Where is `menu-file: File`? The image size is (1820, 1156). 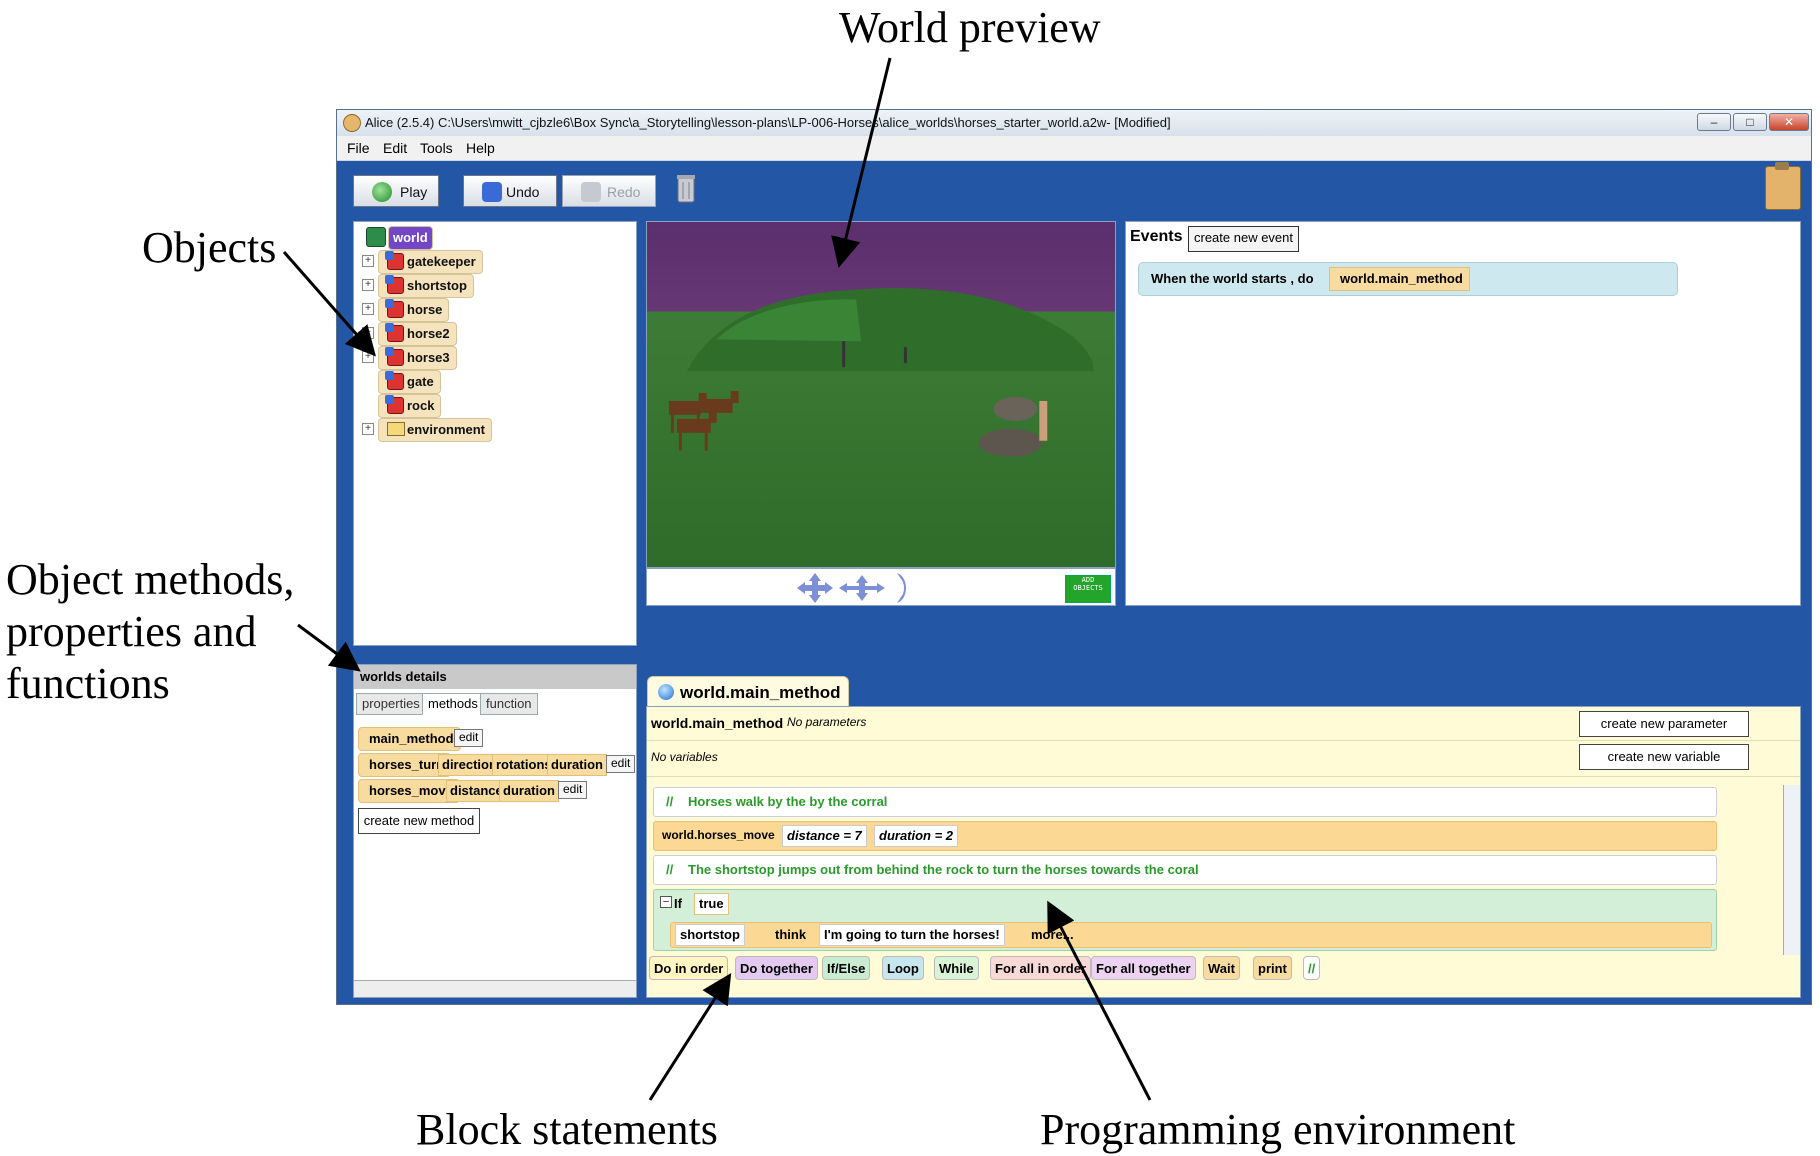
menu-file: File is located at coordinates (358, 148).